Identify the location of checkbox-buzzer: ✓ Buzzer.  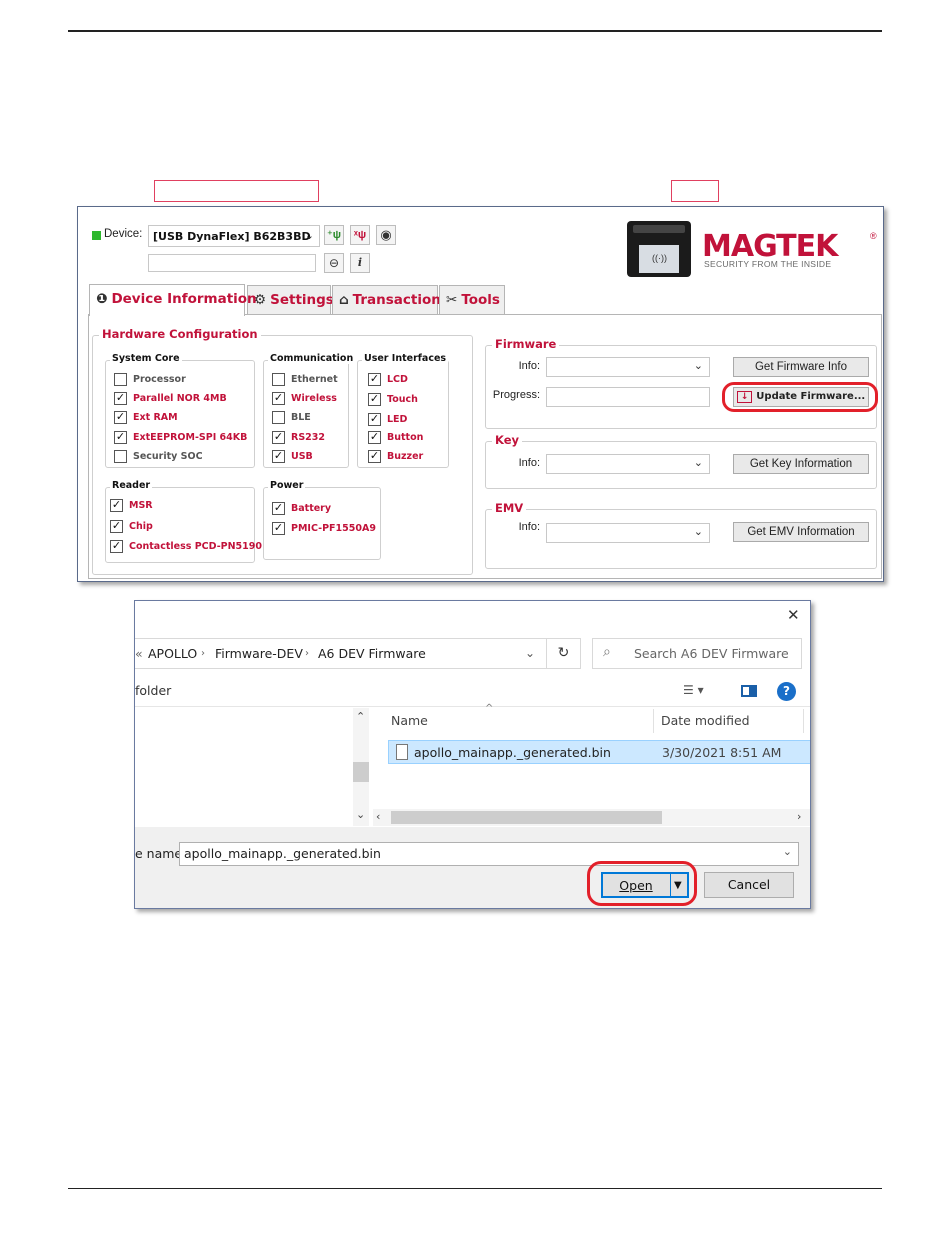
(395, 456).